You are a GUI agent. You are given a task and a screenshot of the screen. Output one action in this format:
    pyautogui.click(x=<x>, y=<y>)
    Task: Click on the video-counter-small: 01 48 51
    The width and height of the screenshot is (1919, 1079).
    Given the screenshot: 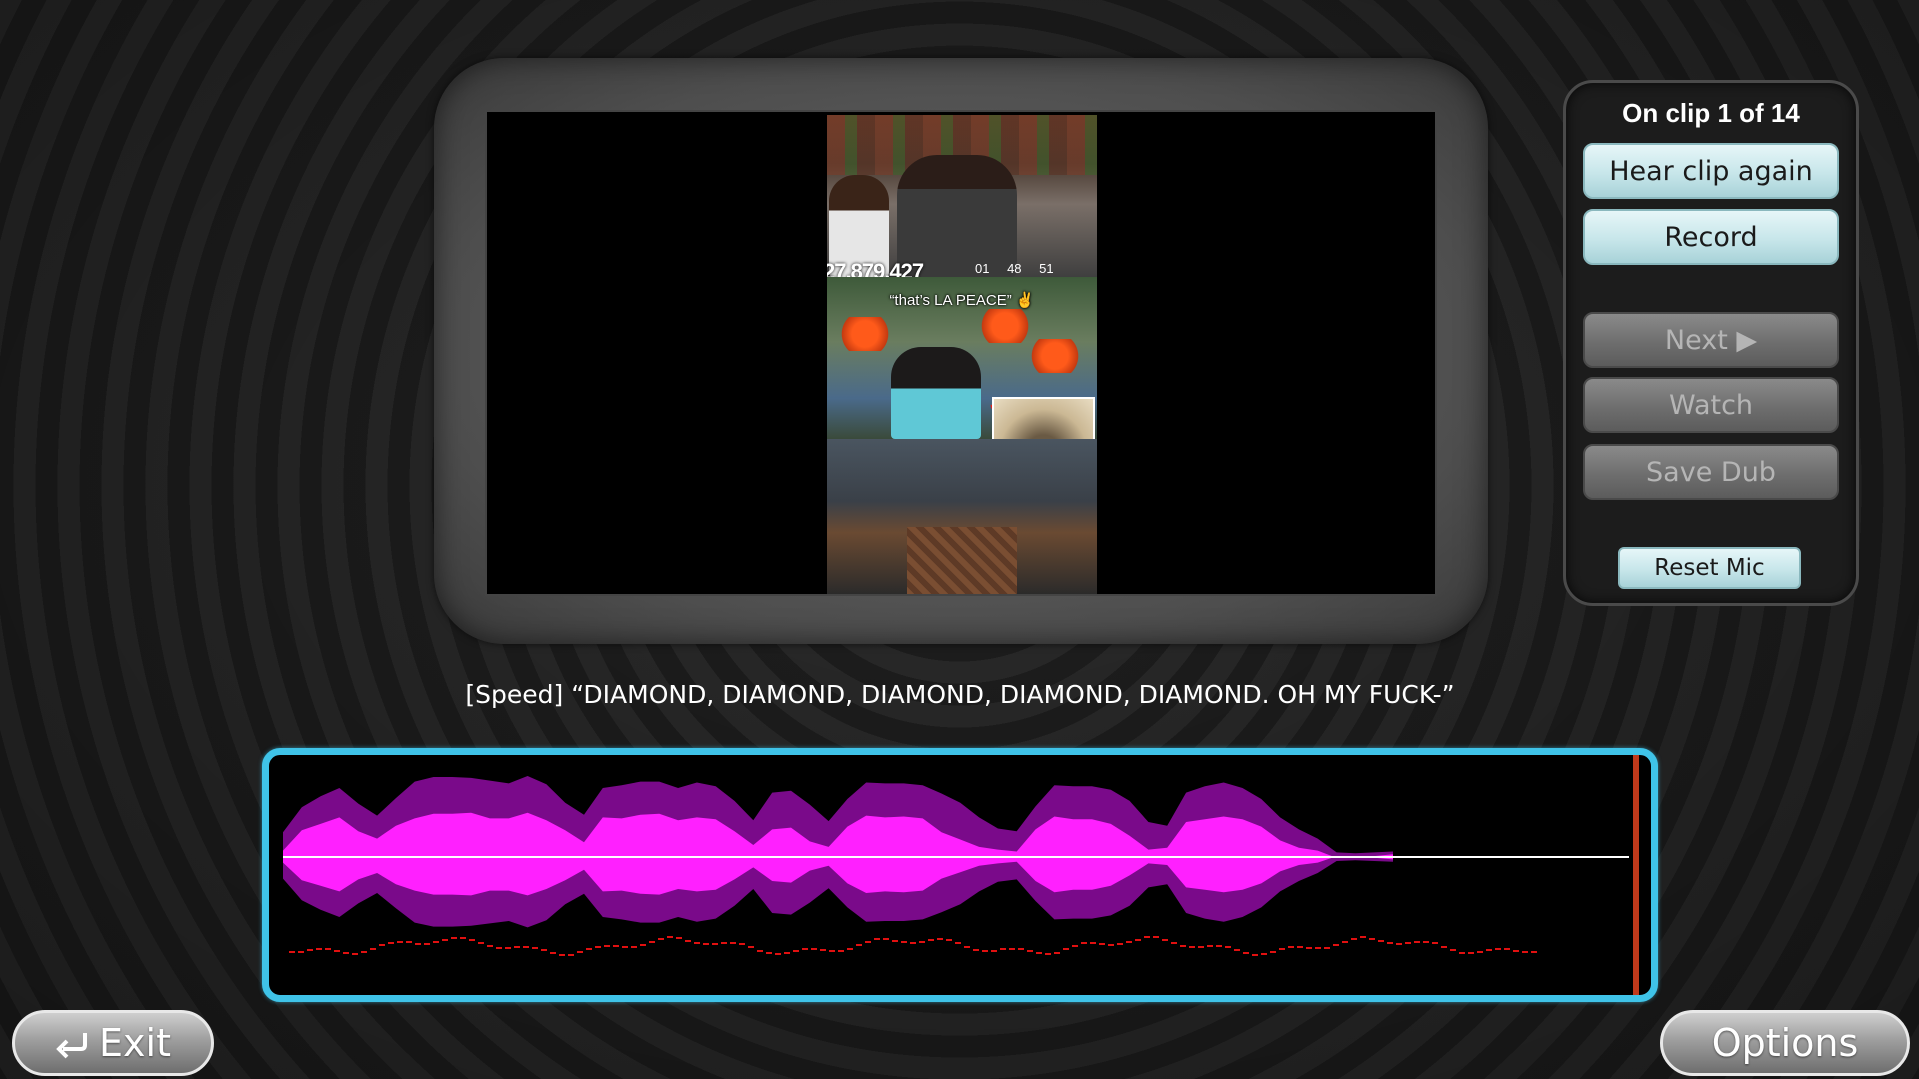 What is the action you would take?
    pyautogui.click(x=1014, y=268)
    